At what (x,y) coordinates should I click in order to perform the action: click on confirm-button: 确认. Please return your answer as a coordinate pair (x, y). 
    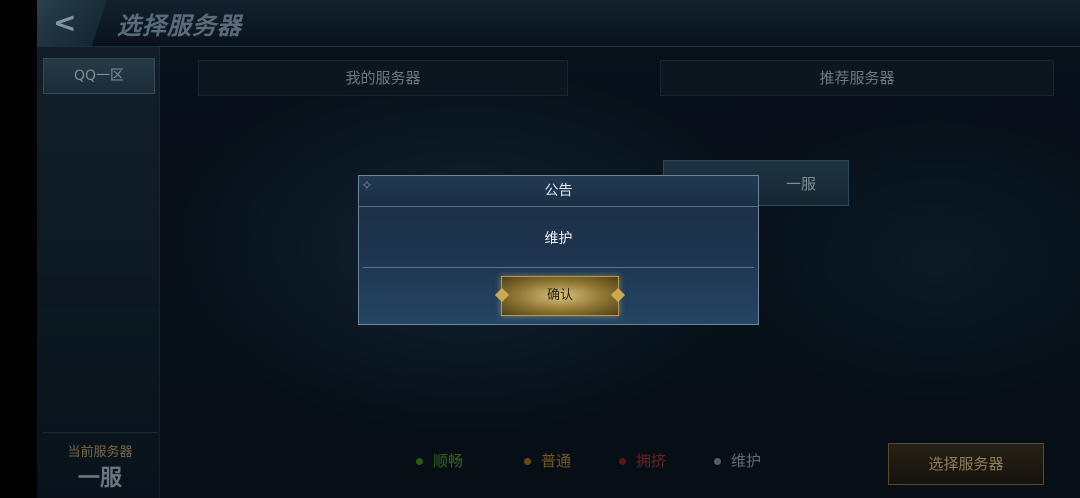
    Looking at the image, I should click on (560, 296).